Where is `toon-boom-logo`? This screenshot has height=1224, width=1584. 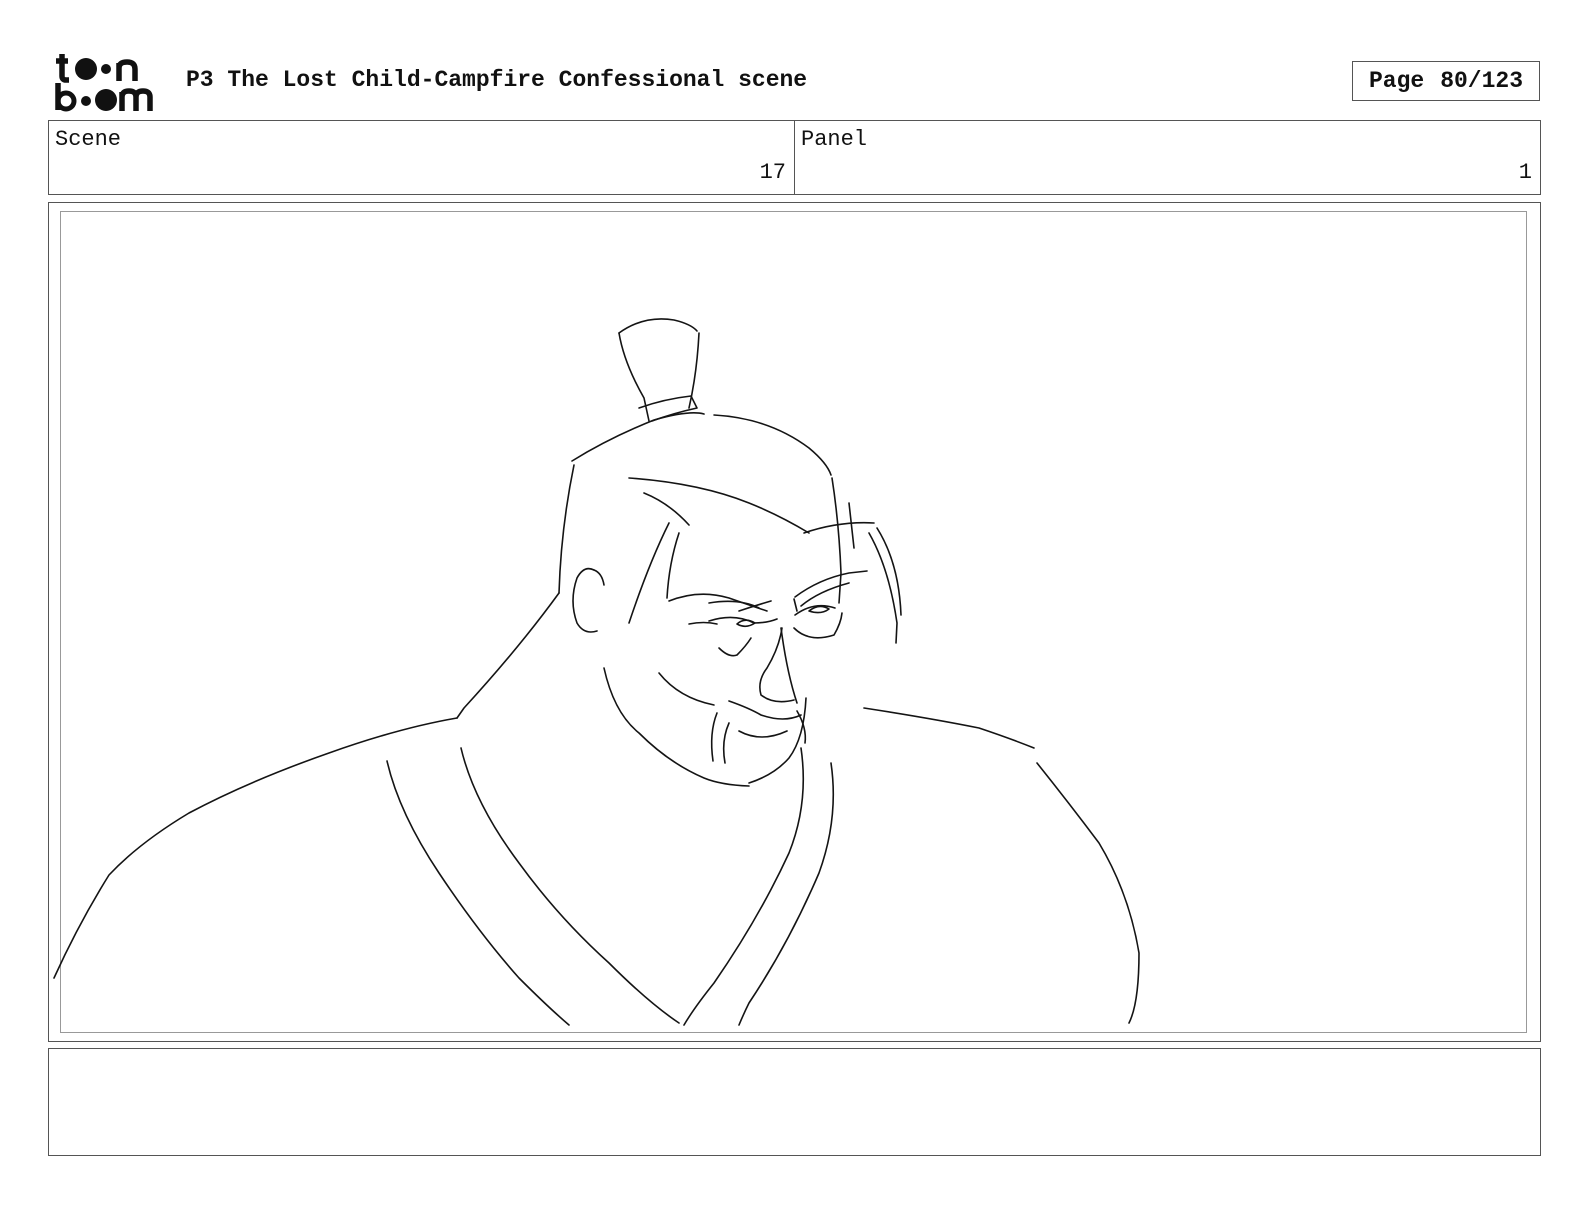 toon-boom-logo is located at coordinates (104, 83).